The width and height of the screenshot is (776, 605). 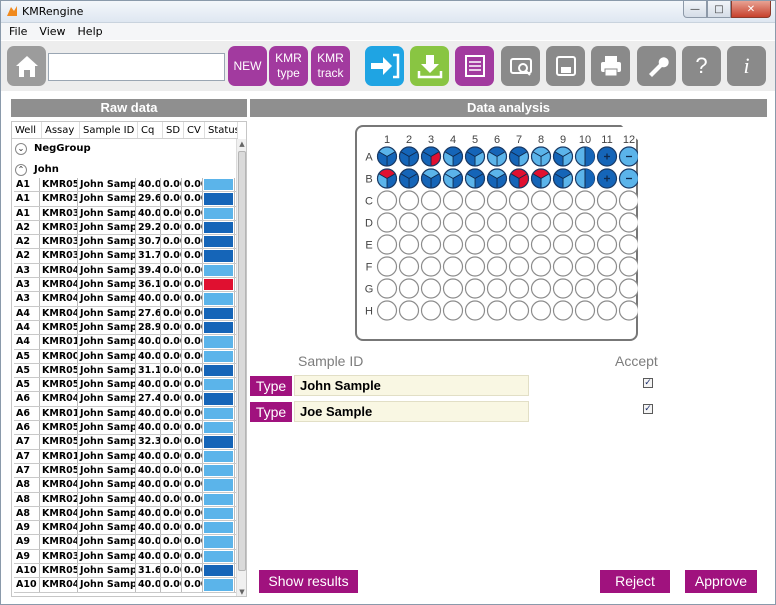 I want to click on group-neggroup: ⌄ NegGroup, so click(x=124, y=149).